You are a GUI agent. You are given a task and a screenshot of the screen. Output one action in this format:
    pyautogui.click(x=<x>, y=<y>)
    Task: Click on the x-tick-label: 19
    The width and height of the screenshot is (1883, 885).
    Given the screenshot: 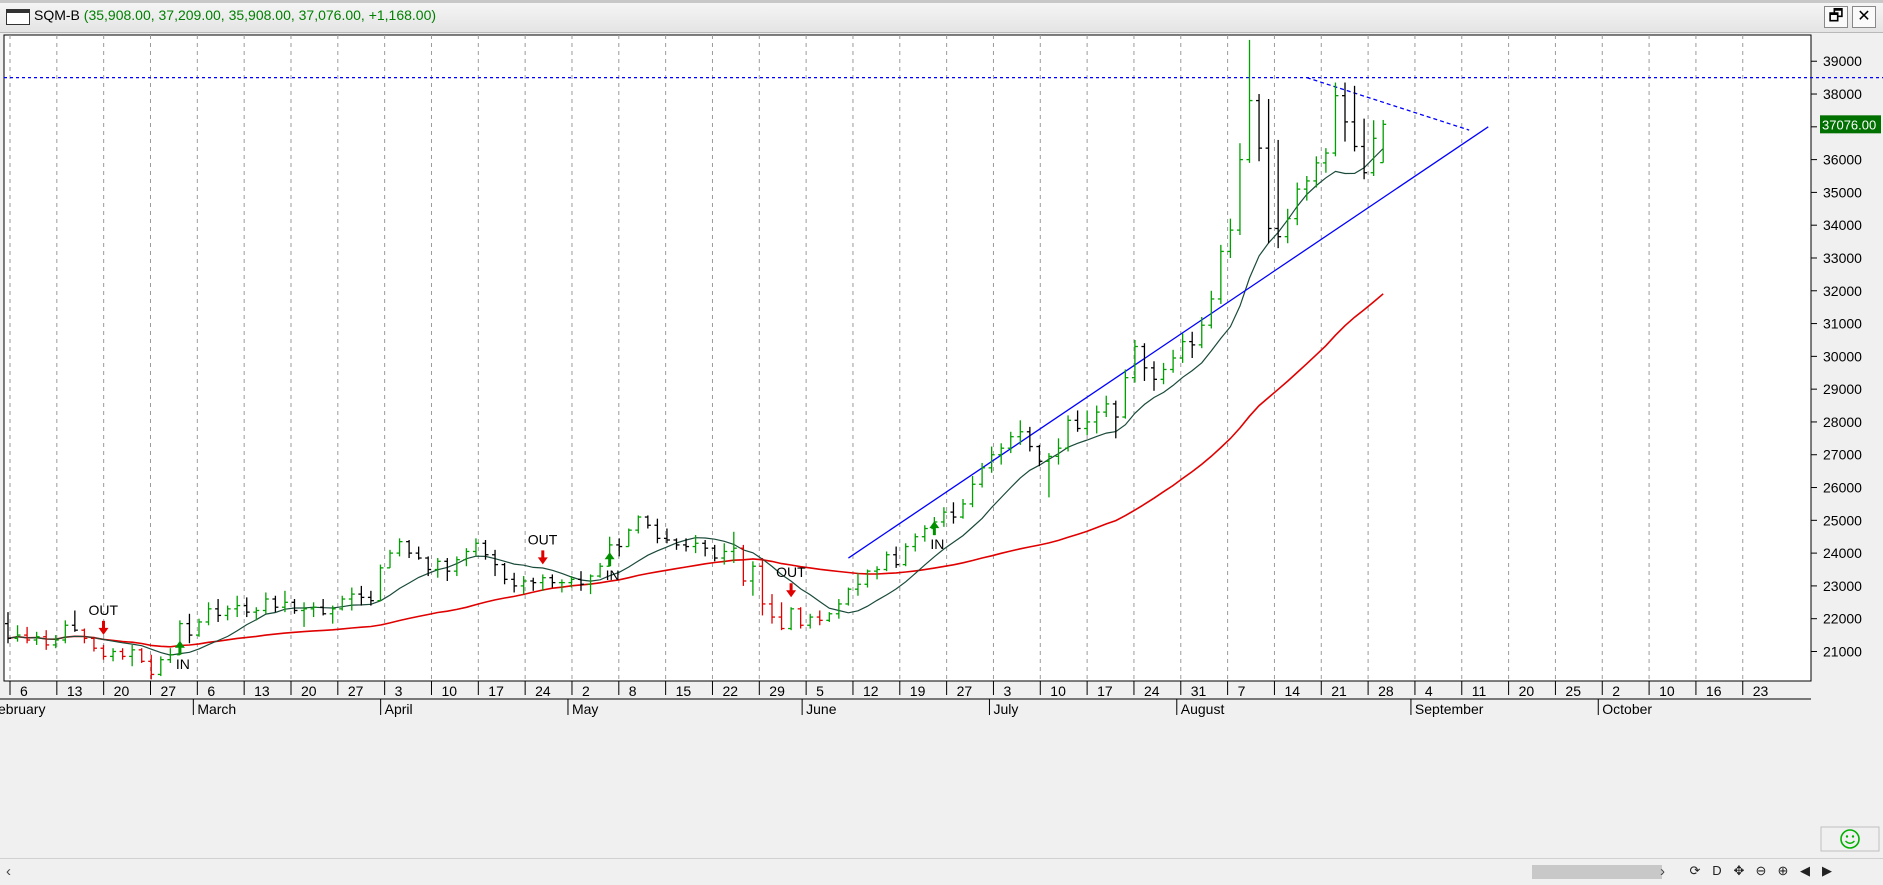 What is the action you would take?
    pyautogui.click(x=918, y=691)
    